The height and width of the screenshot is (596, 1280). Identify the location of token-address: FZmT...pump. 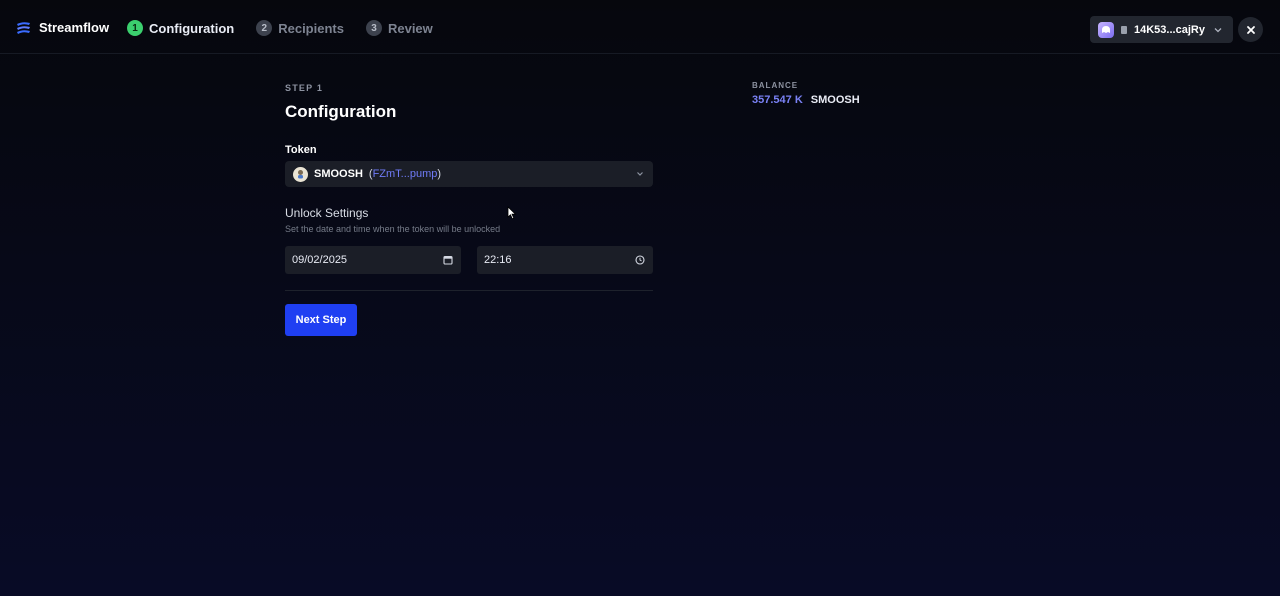
(405, 174).